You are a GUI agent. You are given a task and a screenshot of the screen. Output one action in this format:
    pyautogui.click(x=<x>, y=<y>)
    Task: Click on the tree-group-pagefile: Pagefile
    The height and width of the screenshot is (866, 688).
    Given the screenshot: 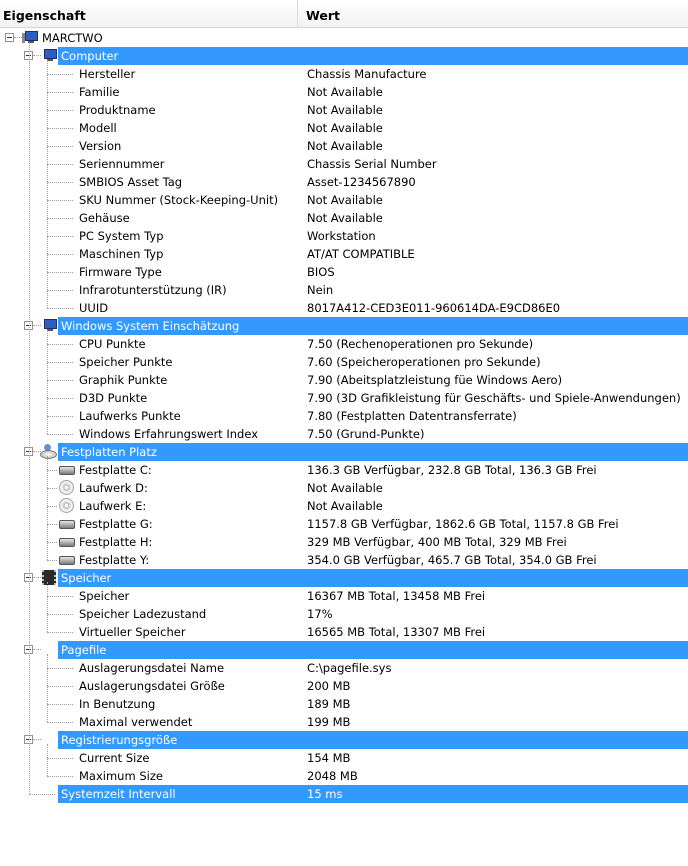 What is the action you would take?
    pyautogui.click(x=344, y=650)
    